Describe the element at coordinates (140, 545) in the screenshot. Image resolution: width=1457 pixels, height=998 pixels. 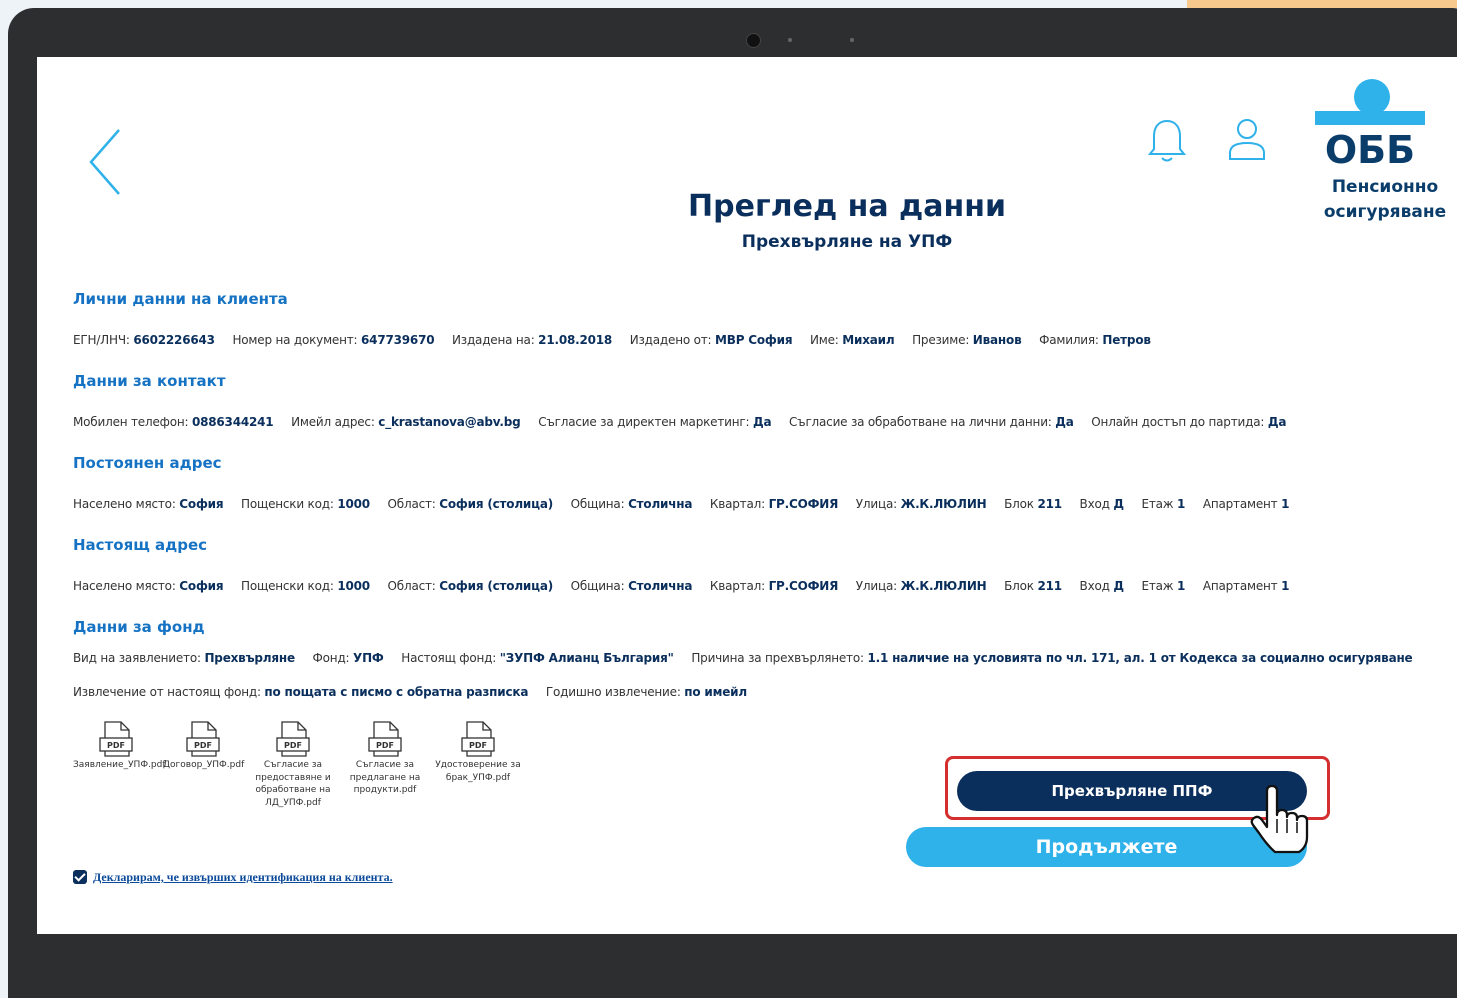
I see `section-title-current-address: Настоящ адрес` at that location.